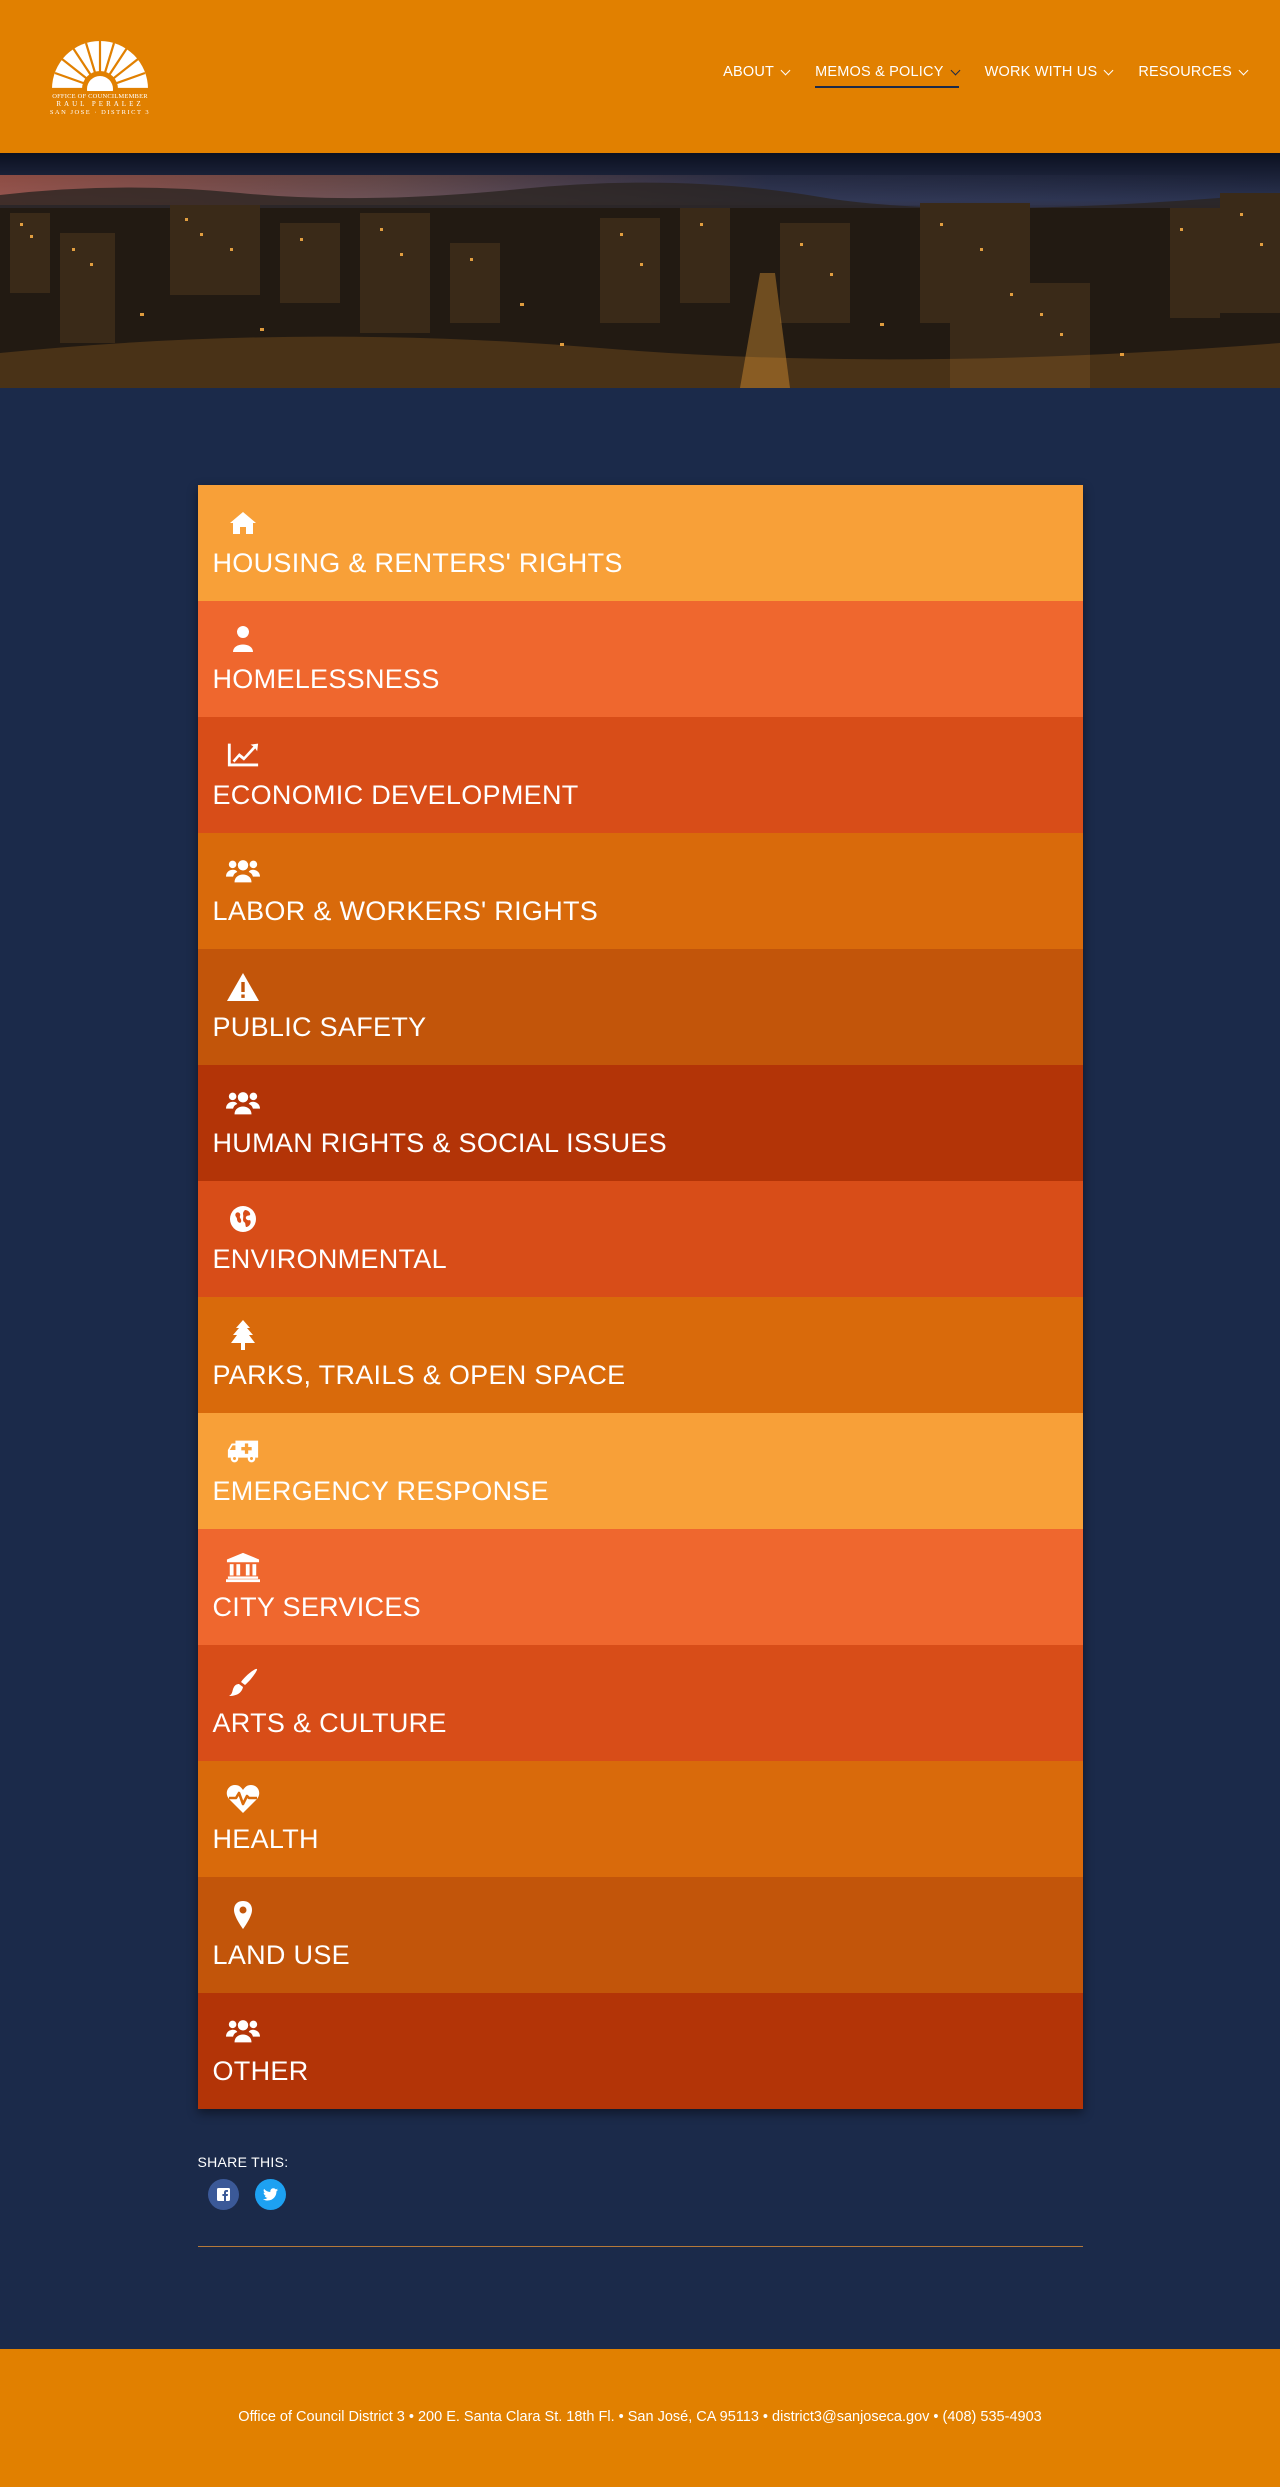 The width and height of the screenshot is (1280, 2487). What do you see at coordinates (640, 270) in the screenshot?
I see `hero-city-skyline-image` at bounding box center [640, 270].